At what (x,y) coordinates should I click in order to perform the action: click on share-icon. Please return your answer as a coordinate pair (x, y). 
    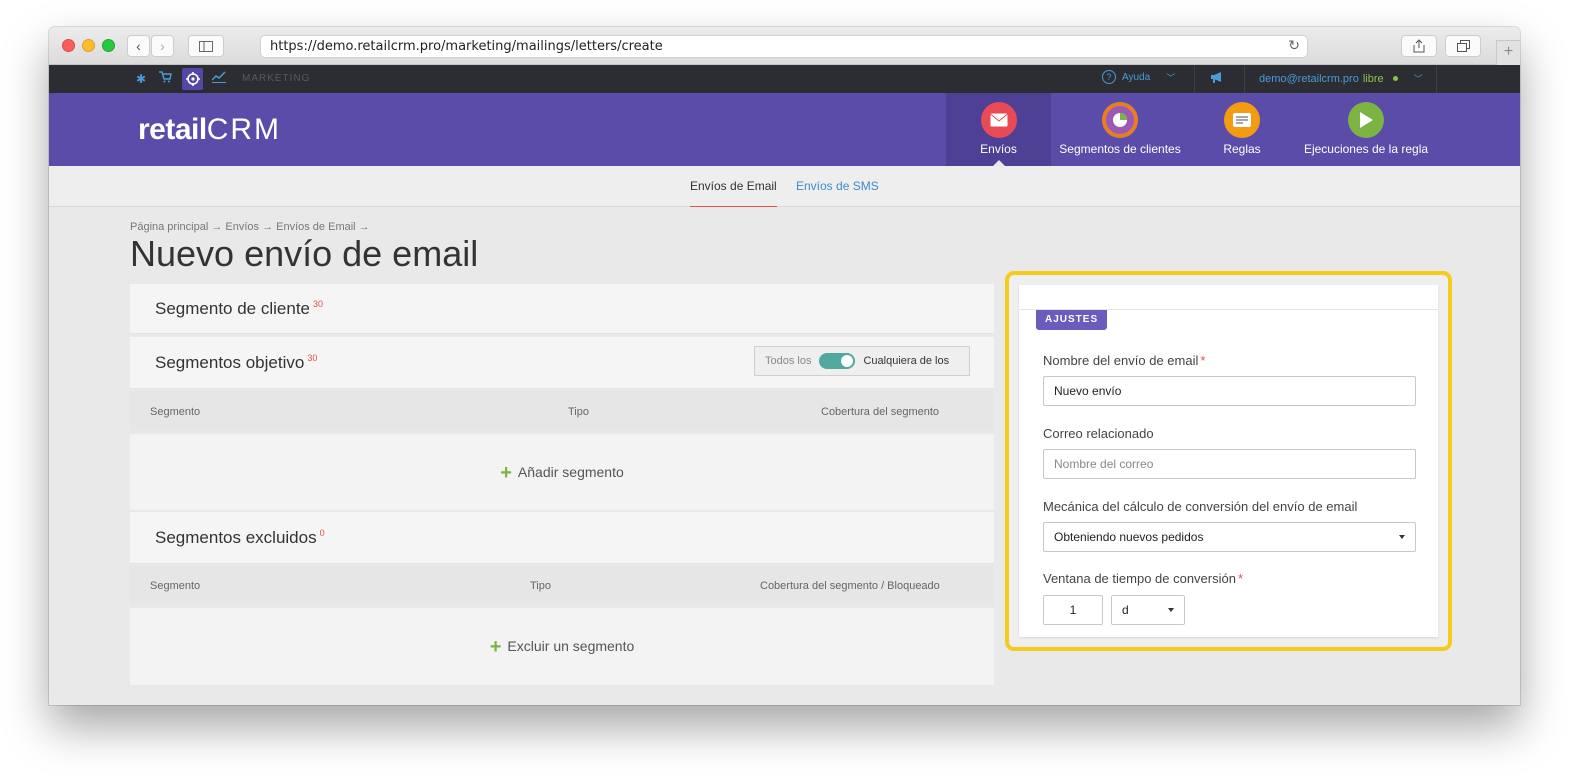
    Looking at the image, I should click on (1419, 46).